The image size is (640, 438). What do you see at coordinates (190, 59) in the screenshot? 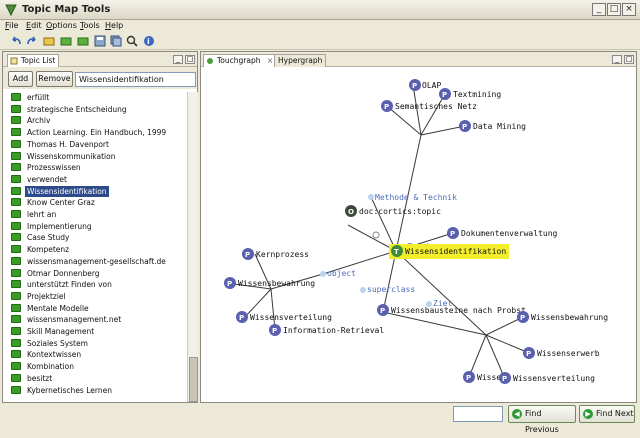
I see `panel-maximize-button: □` at bounding box center [190, 59].